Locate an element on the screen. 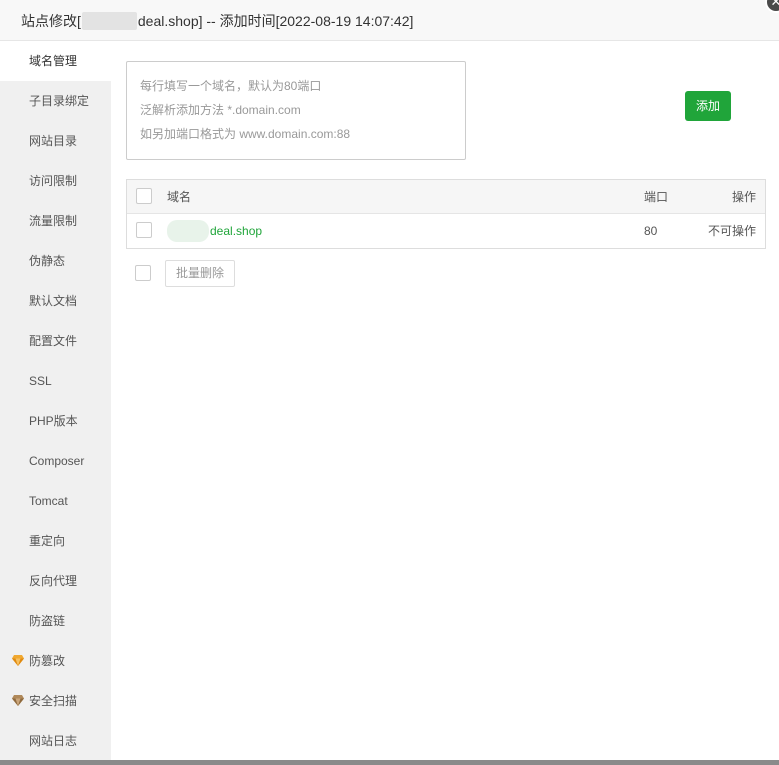 The image size is (779, 765). select-all-checkbox is located at coordinates (144, 196).